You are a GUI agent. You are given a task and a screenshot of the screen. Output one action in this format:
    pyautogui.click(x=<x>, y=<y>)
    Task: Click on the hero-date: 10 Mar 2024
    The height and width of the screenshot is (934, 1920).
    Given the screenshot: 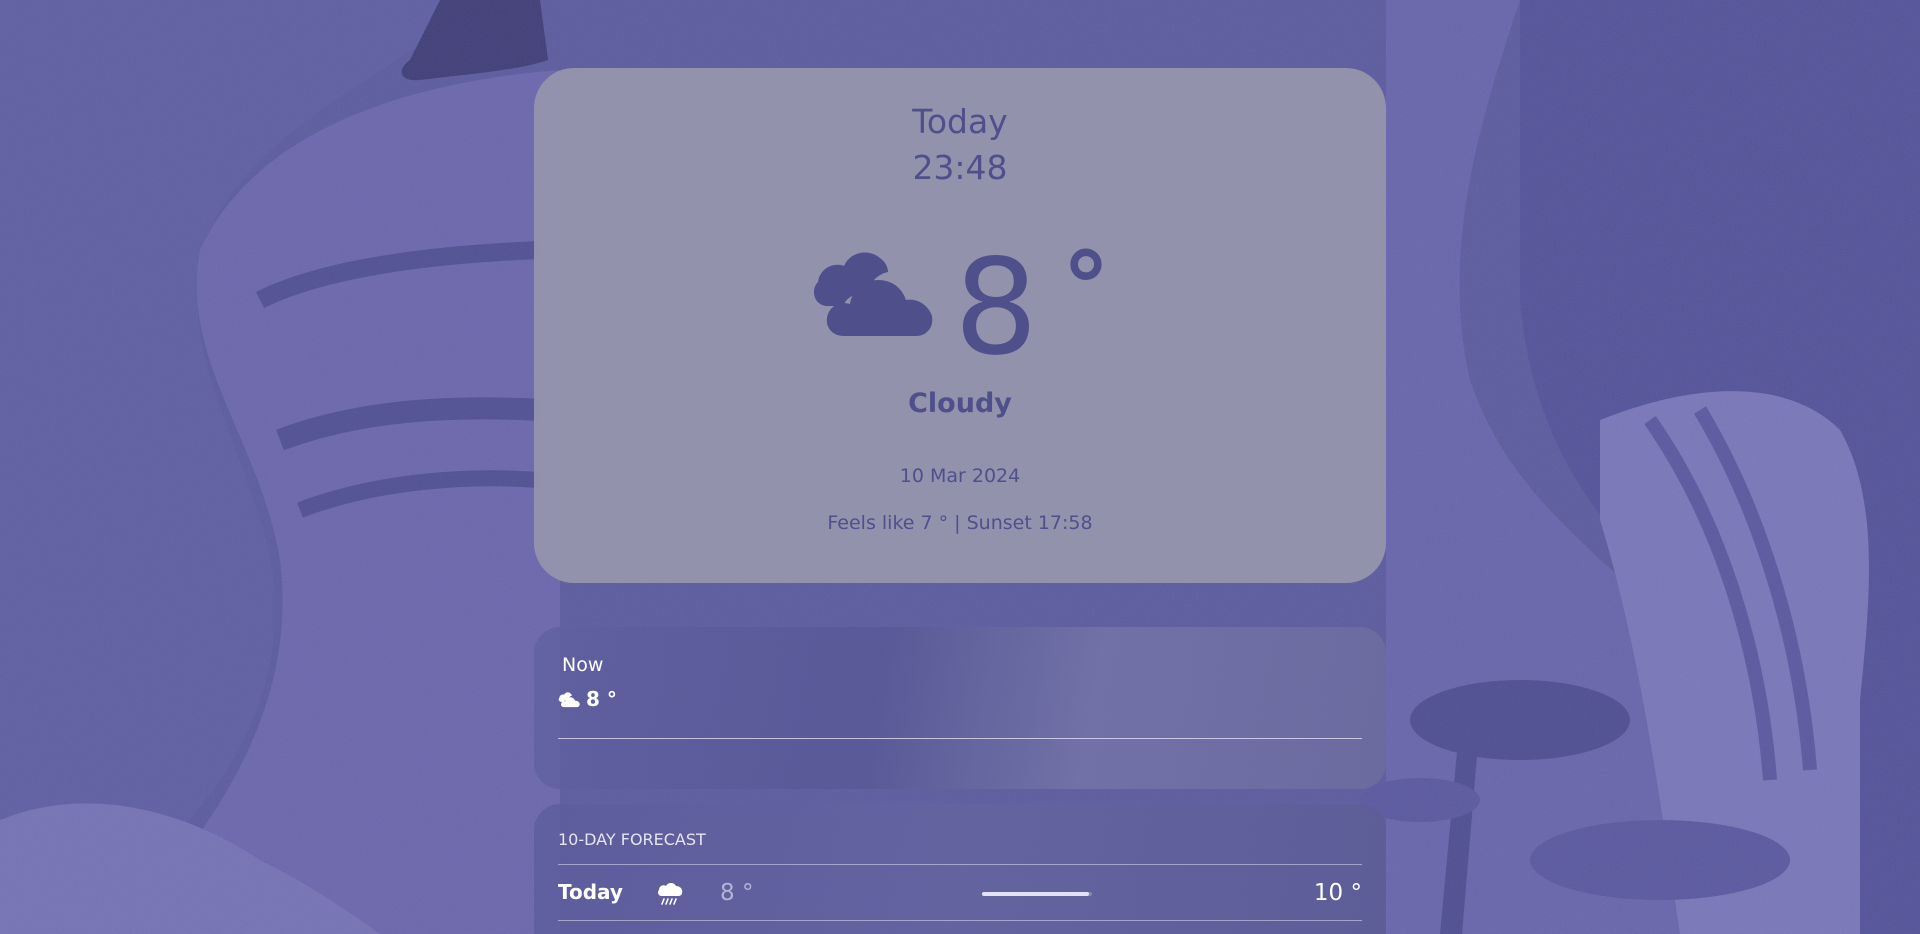 What is the action you would take?
    pyautogui.click(x=960, y=476)
    